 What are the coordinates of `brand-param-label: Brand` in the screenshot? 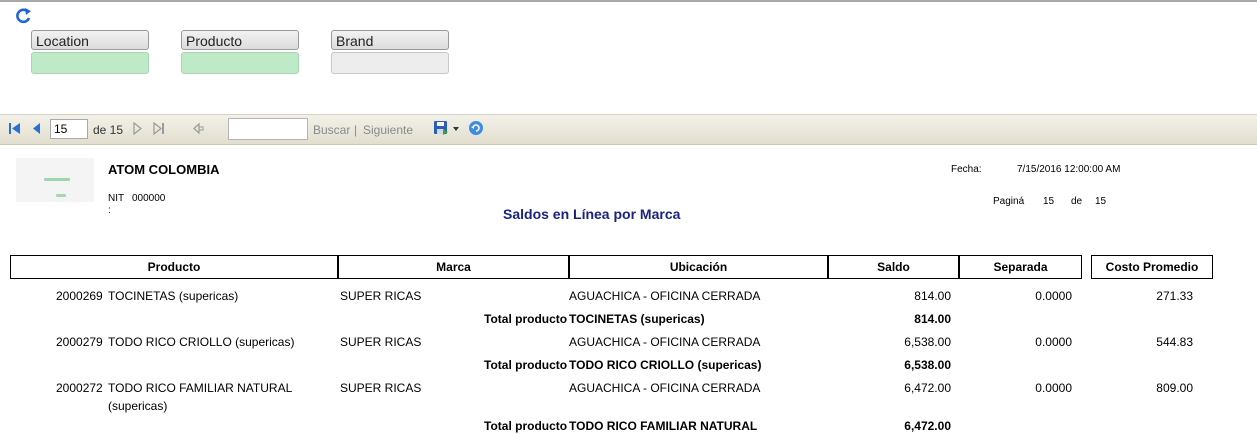 It's located at (390, 40).